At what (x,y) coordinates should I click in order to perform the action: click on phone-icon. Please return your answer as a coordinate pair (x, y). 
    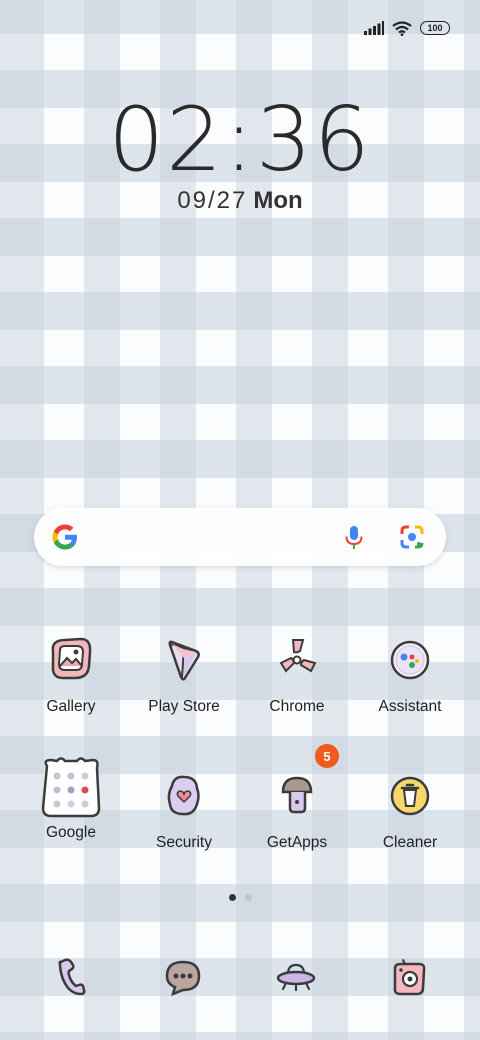
    Looking at the image, I should click on (72, 977).